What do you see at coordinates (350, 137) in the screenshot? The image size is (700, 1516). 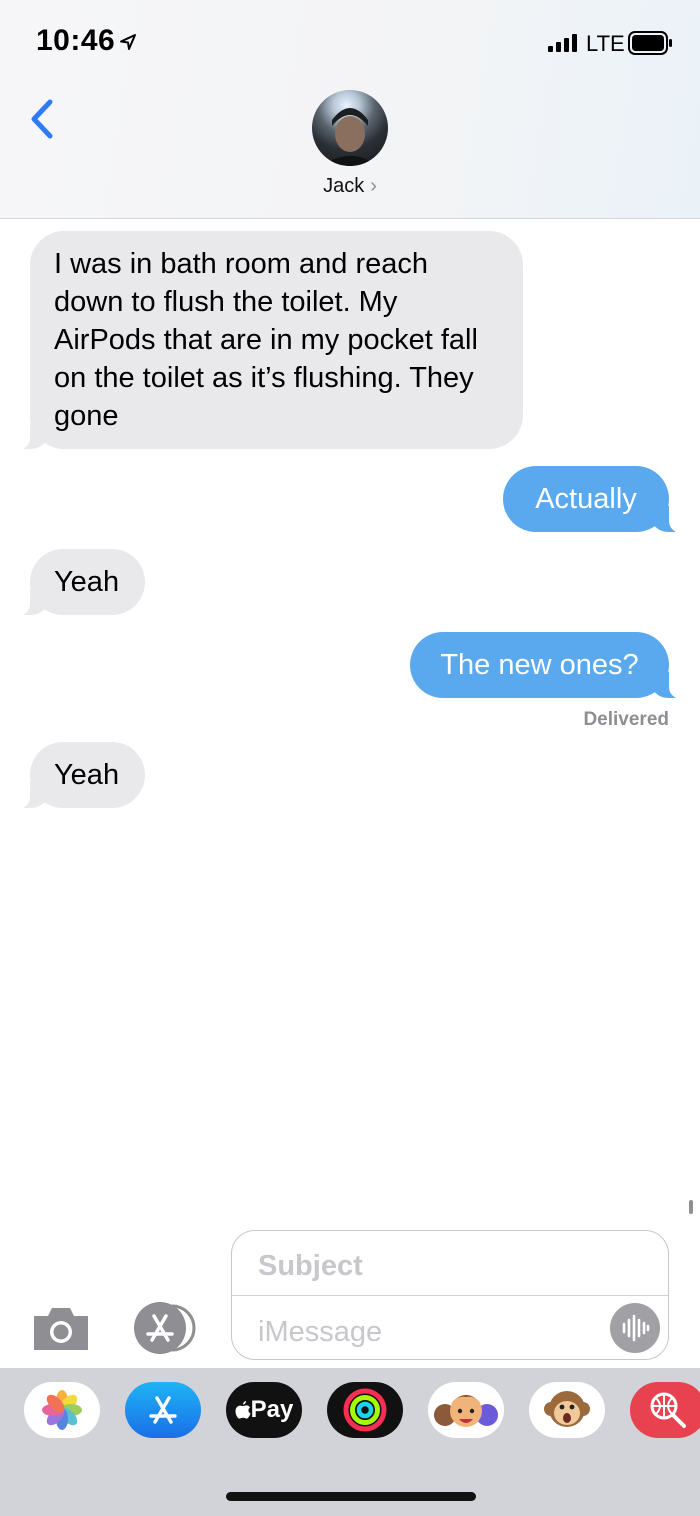 I see `avatar-photo` at bounding box center [350, 137].